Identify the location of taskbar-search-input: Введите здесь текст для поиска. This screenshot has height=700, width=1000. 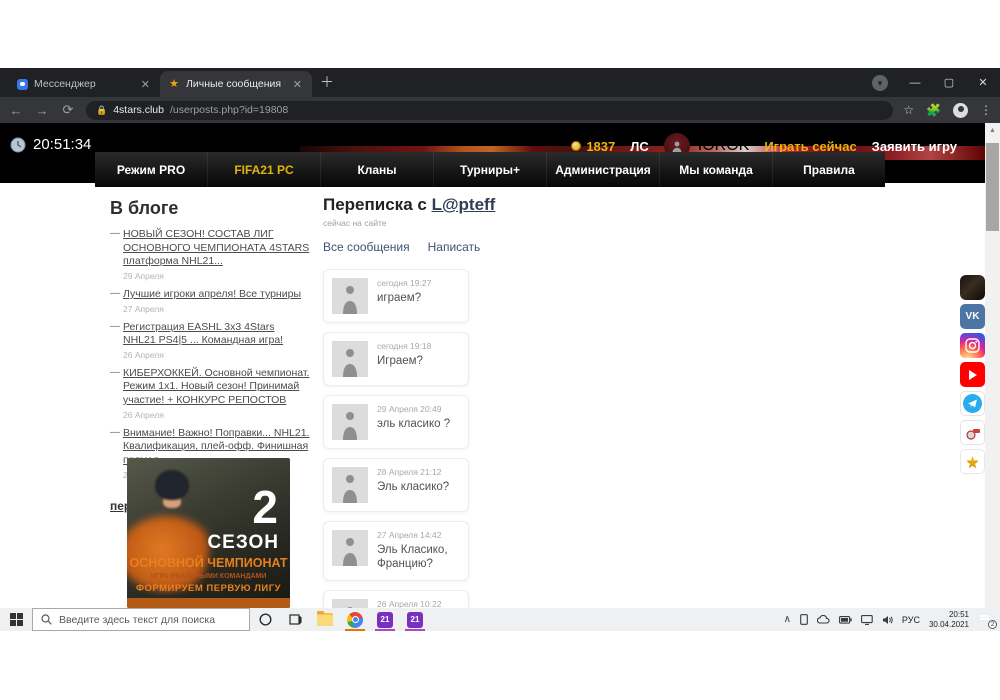
(141, 619).